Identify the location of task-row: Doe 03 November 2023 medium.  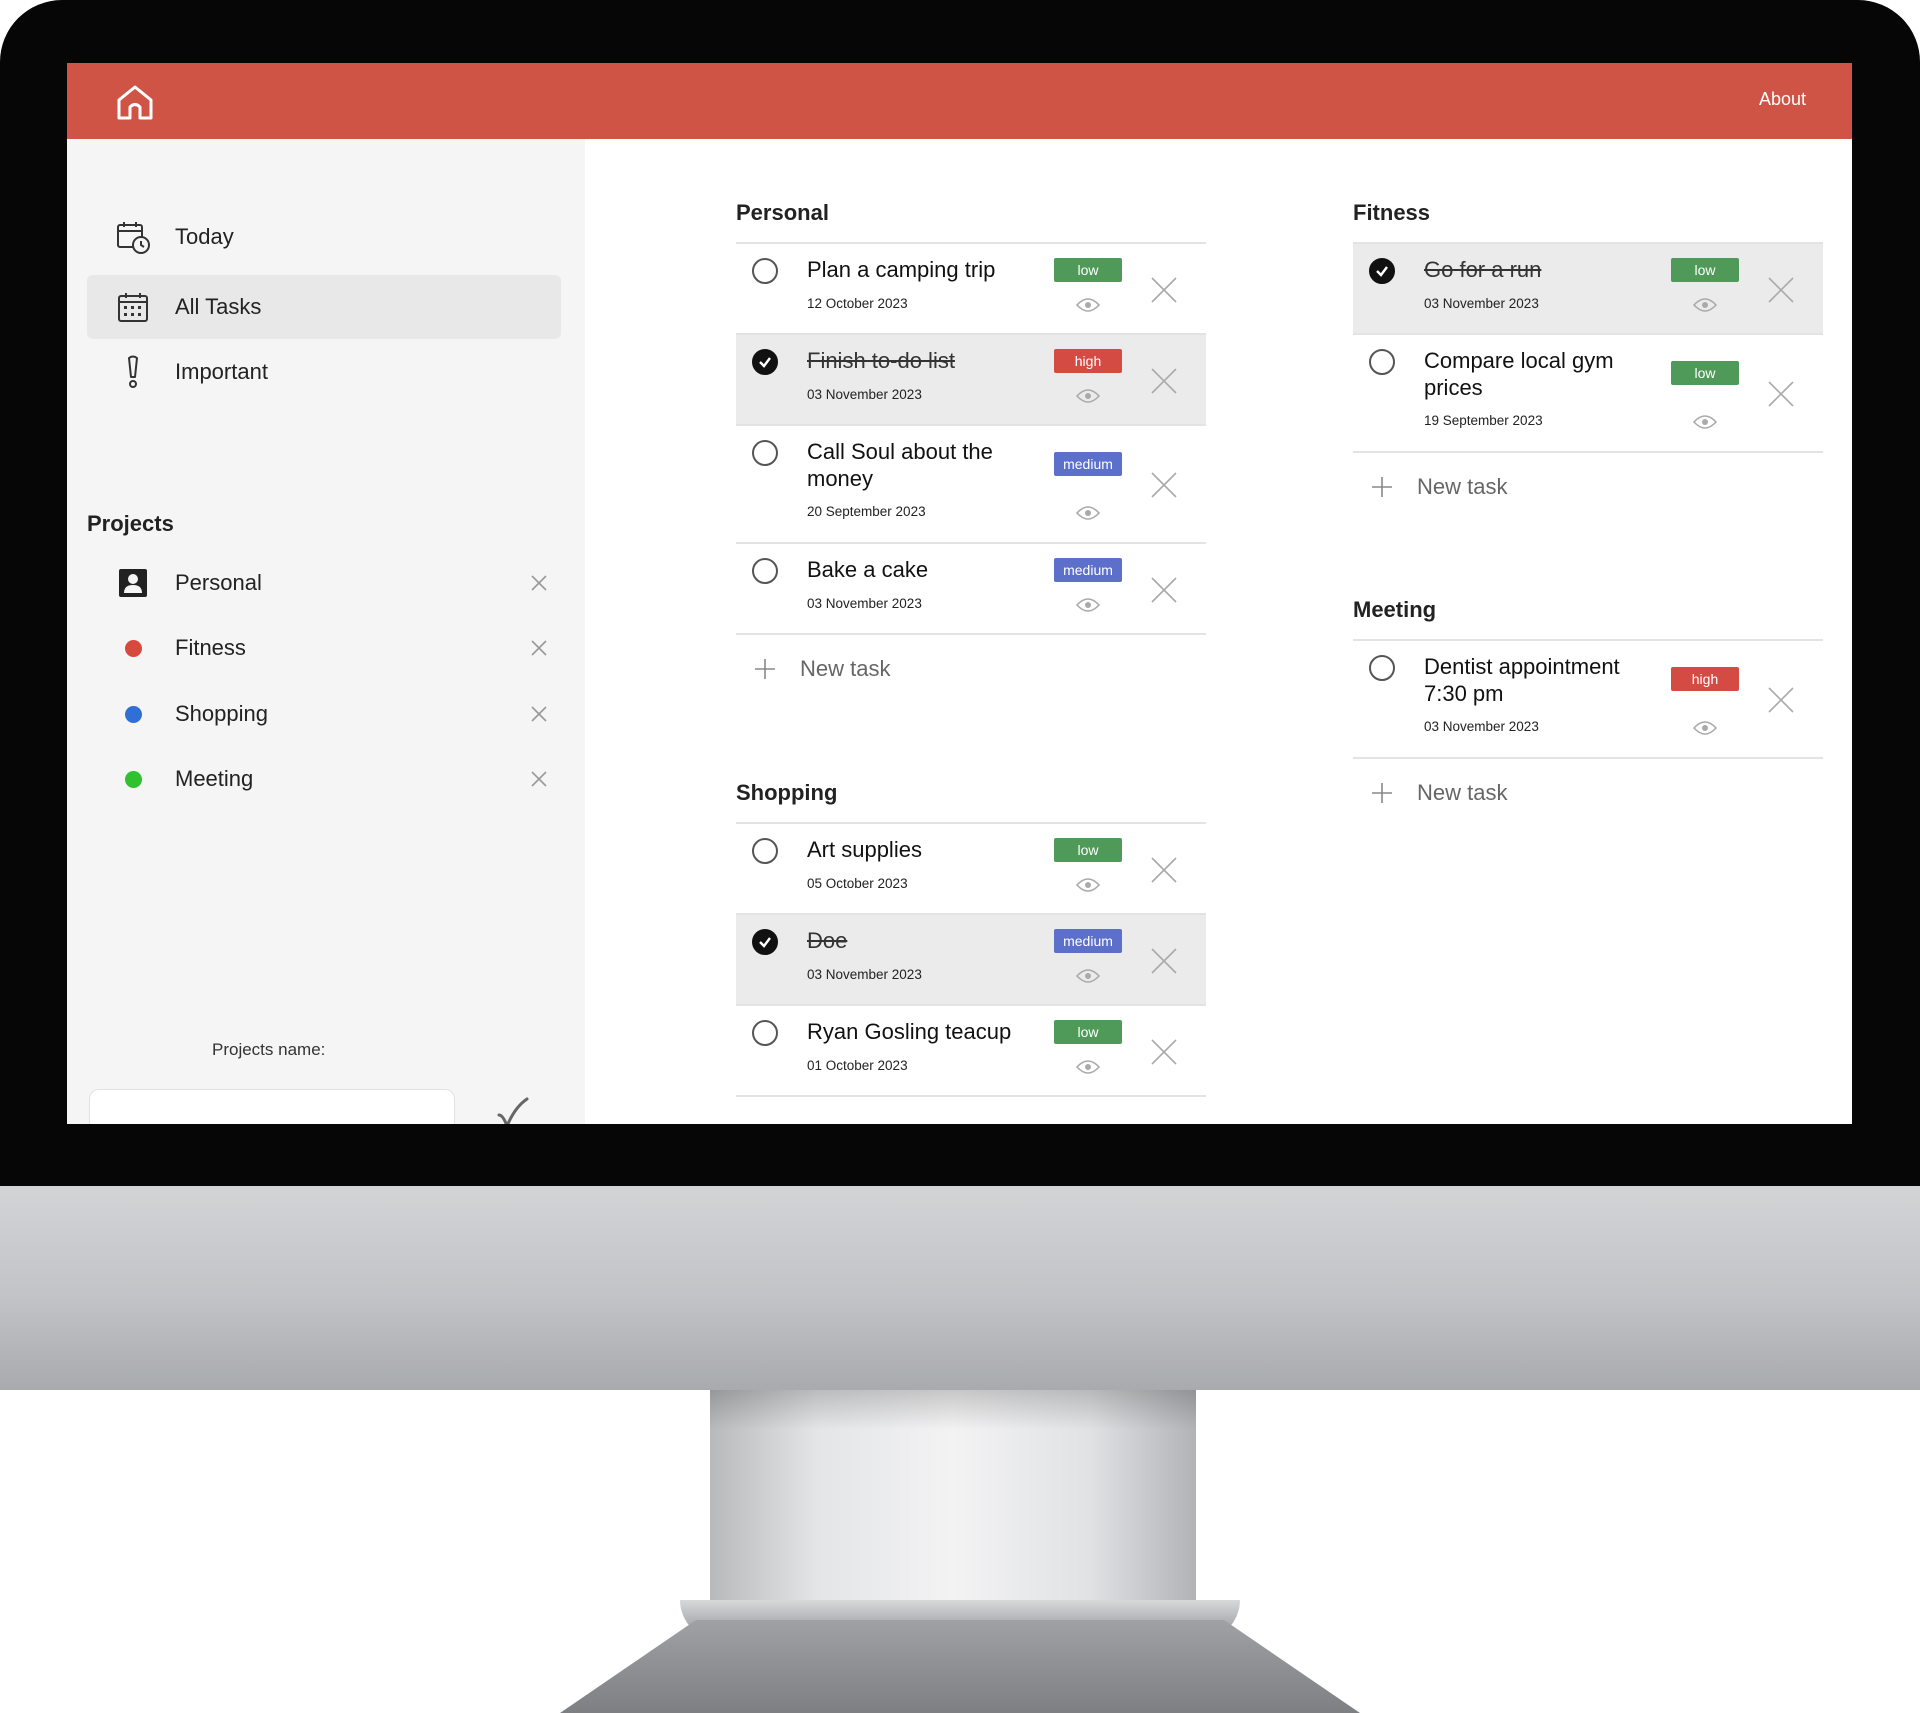
(971, 960).